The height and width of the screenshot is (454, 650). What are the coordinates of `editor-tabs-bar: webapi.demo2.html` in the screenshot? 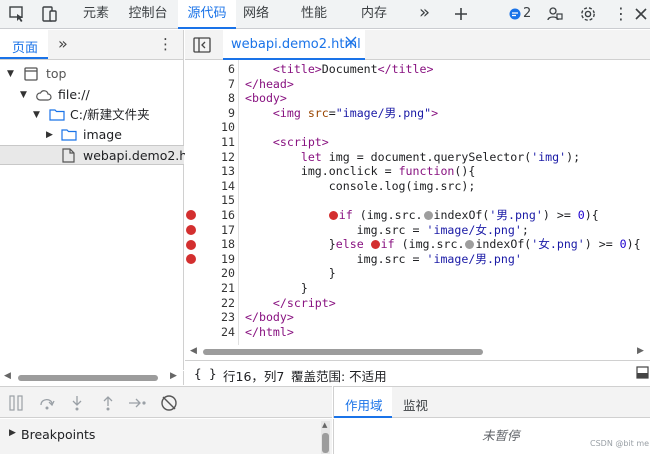 It's located at (417, 45).